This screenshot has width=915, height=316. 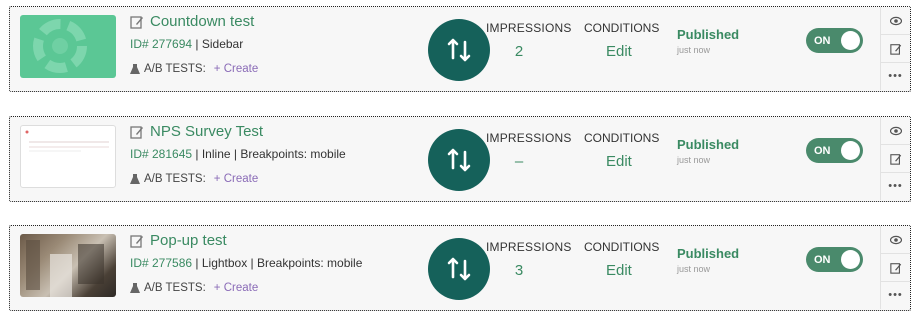 I want to click on impressions-value: 3, so click(x=519, y=270).